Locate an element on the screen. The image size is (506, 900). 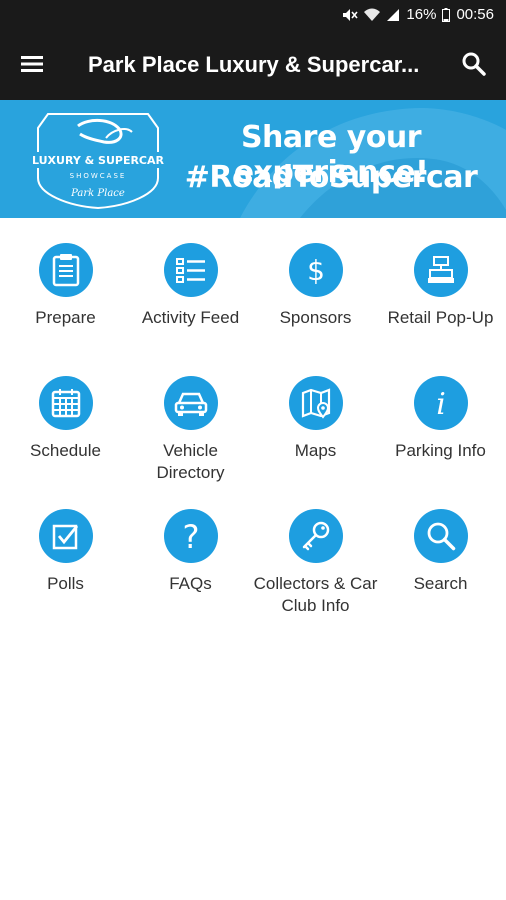
tile-circle: ? is located at coordinates (190, 536).